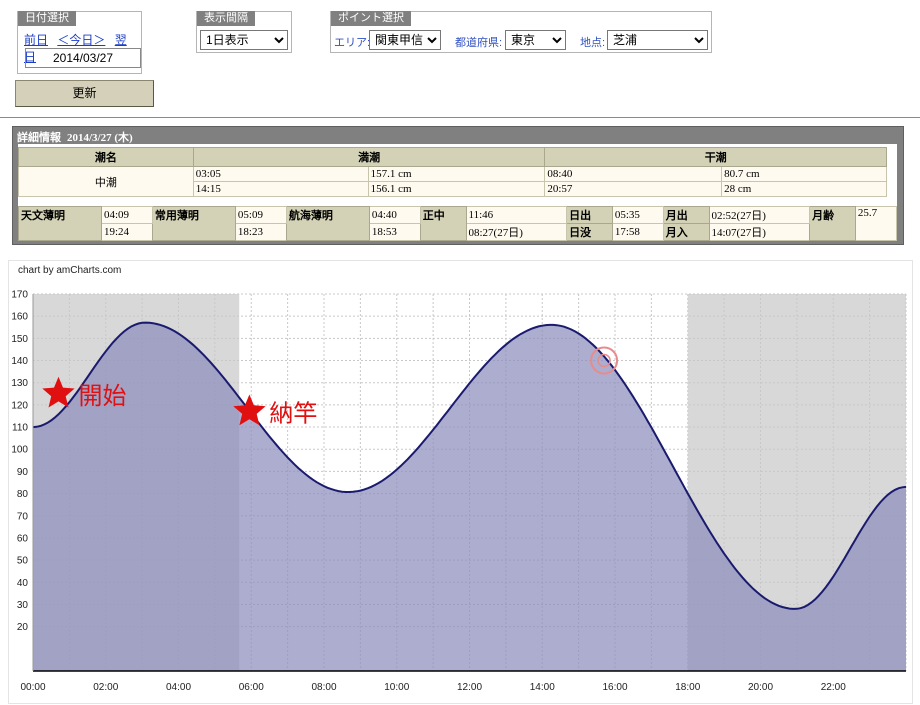  What do you see at coordinates (100, 138) in the screenshot?
I see `detail-title-date: 2014/3/27 (木)` at bounding box center [100, 138].